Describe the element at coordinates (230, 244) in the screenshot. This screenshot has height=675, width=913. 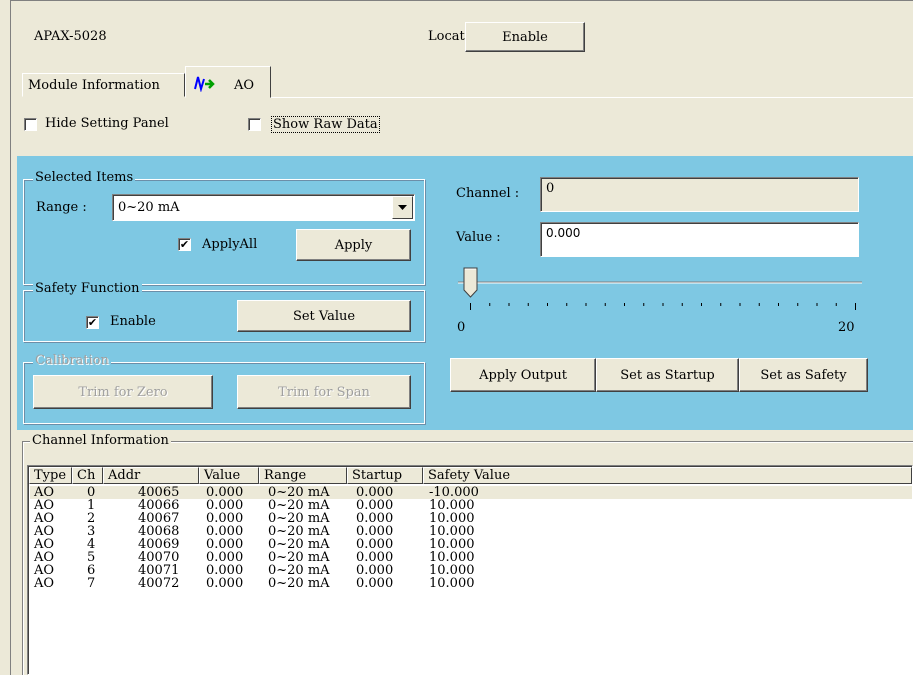
I see `apply-all-label: ApplyAll` at that location.